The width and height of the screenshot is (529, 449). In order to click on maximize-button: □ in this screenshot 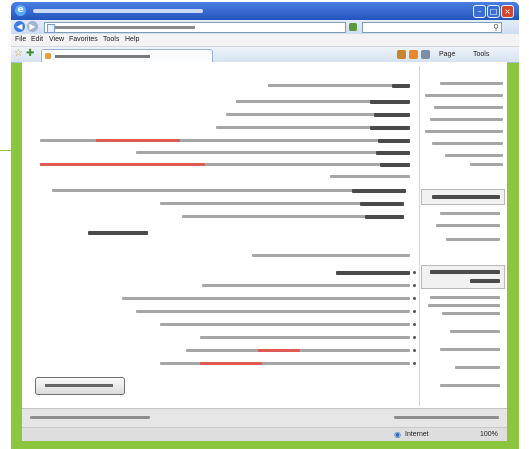, I will do `click(493, 11)`.